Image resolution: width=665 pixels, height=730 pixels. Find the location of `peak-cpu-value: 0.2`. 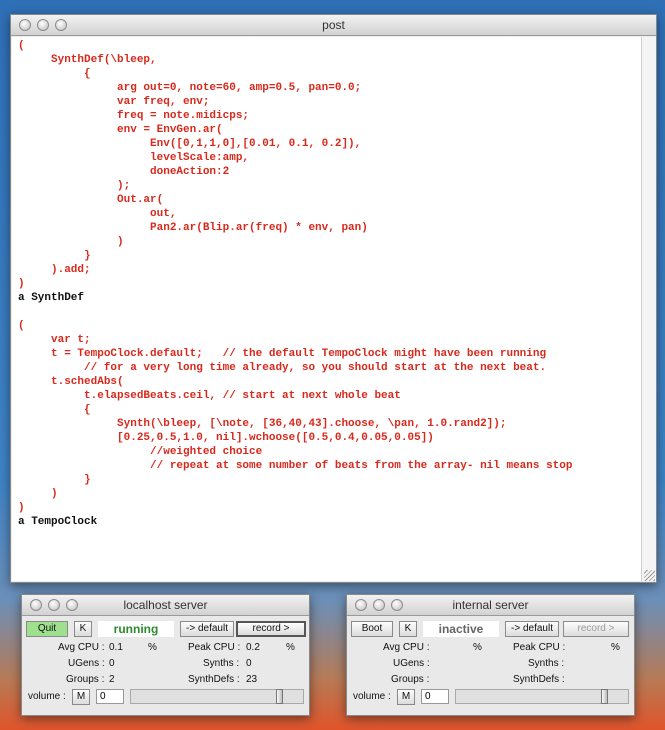

peak-cpu-value: 0.2 is located at coordinates (253, 647).